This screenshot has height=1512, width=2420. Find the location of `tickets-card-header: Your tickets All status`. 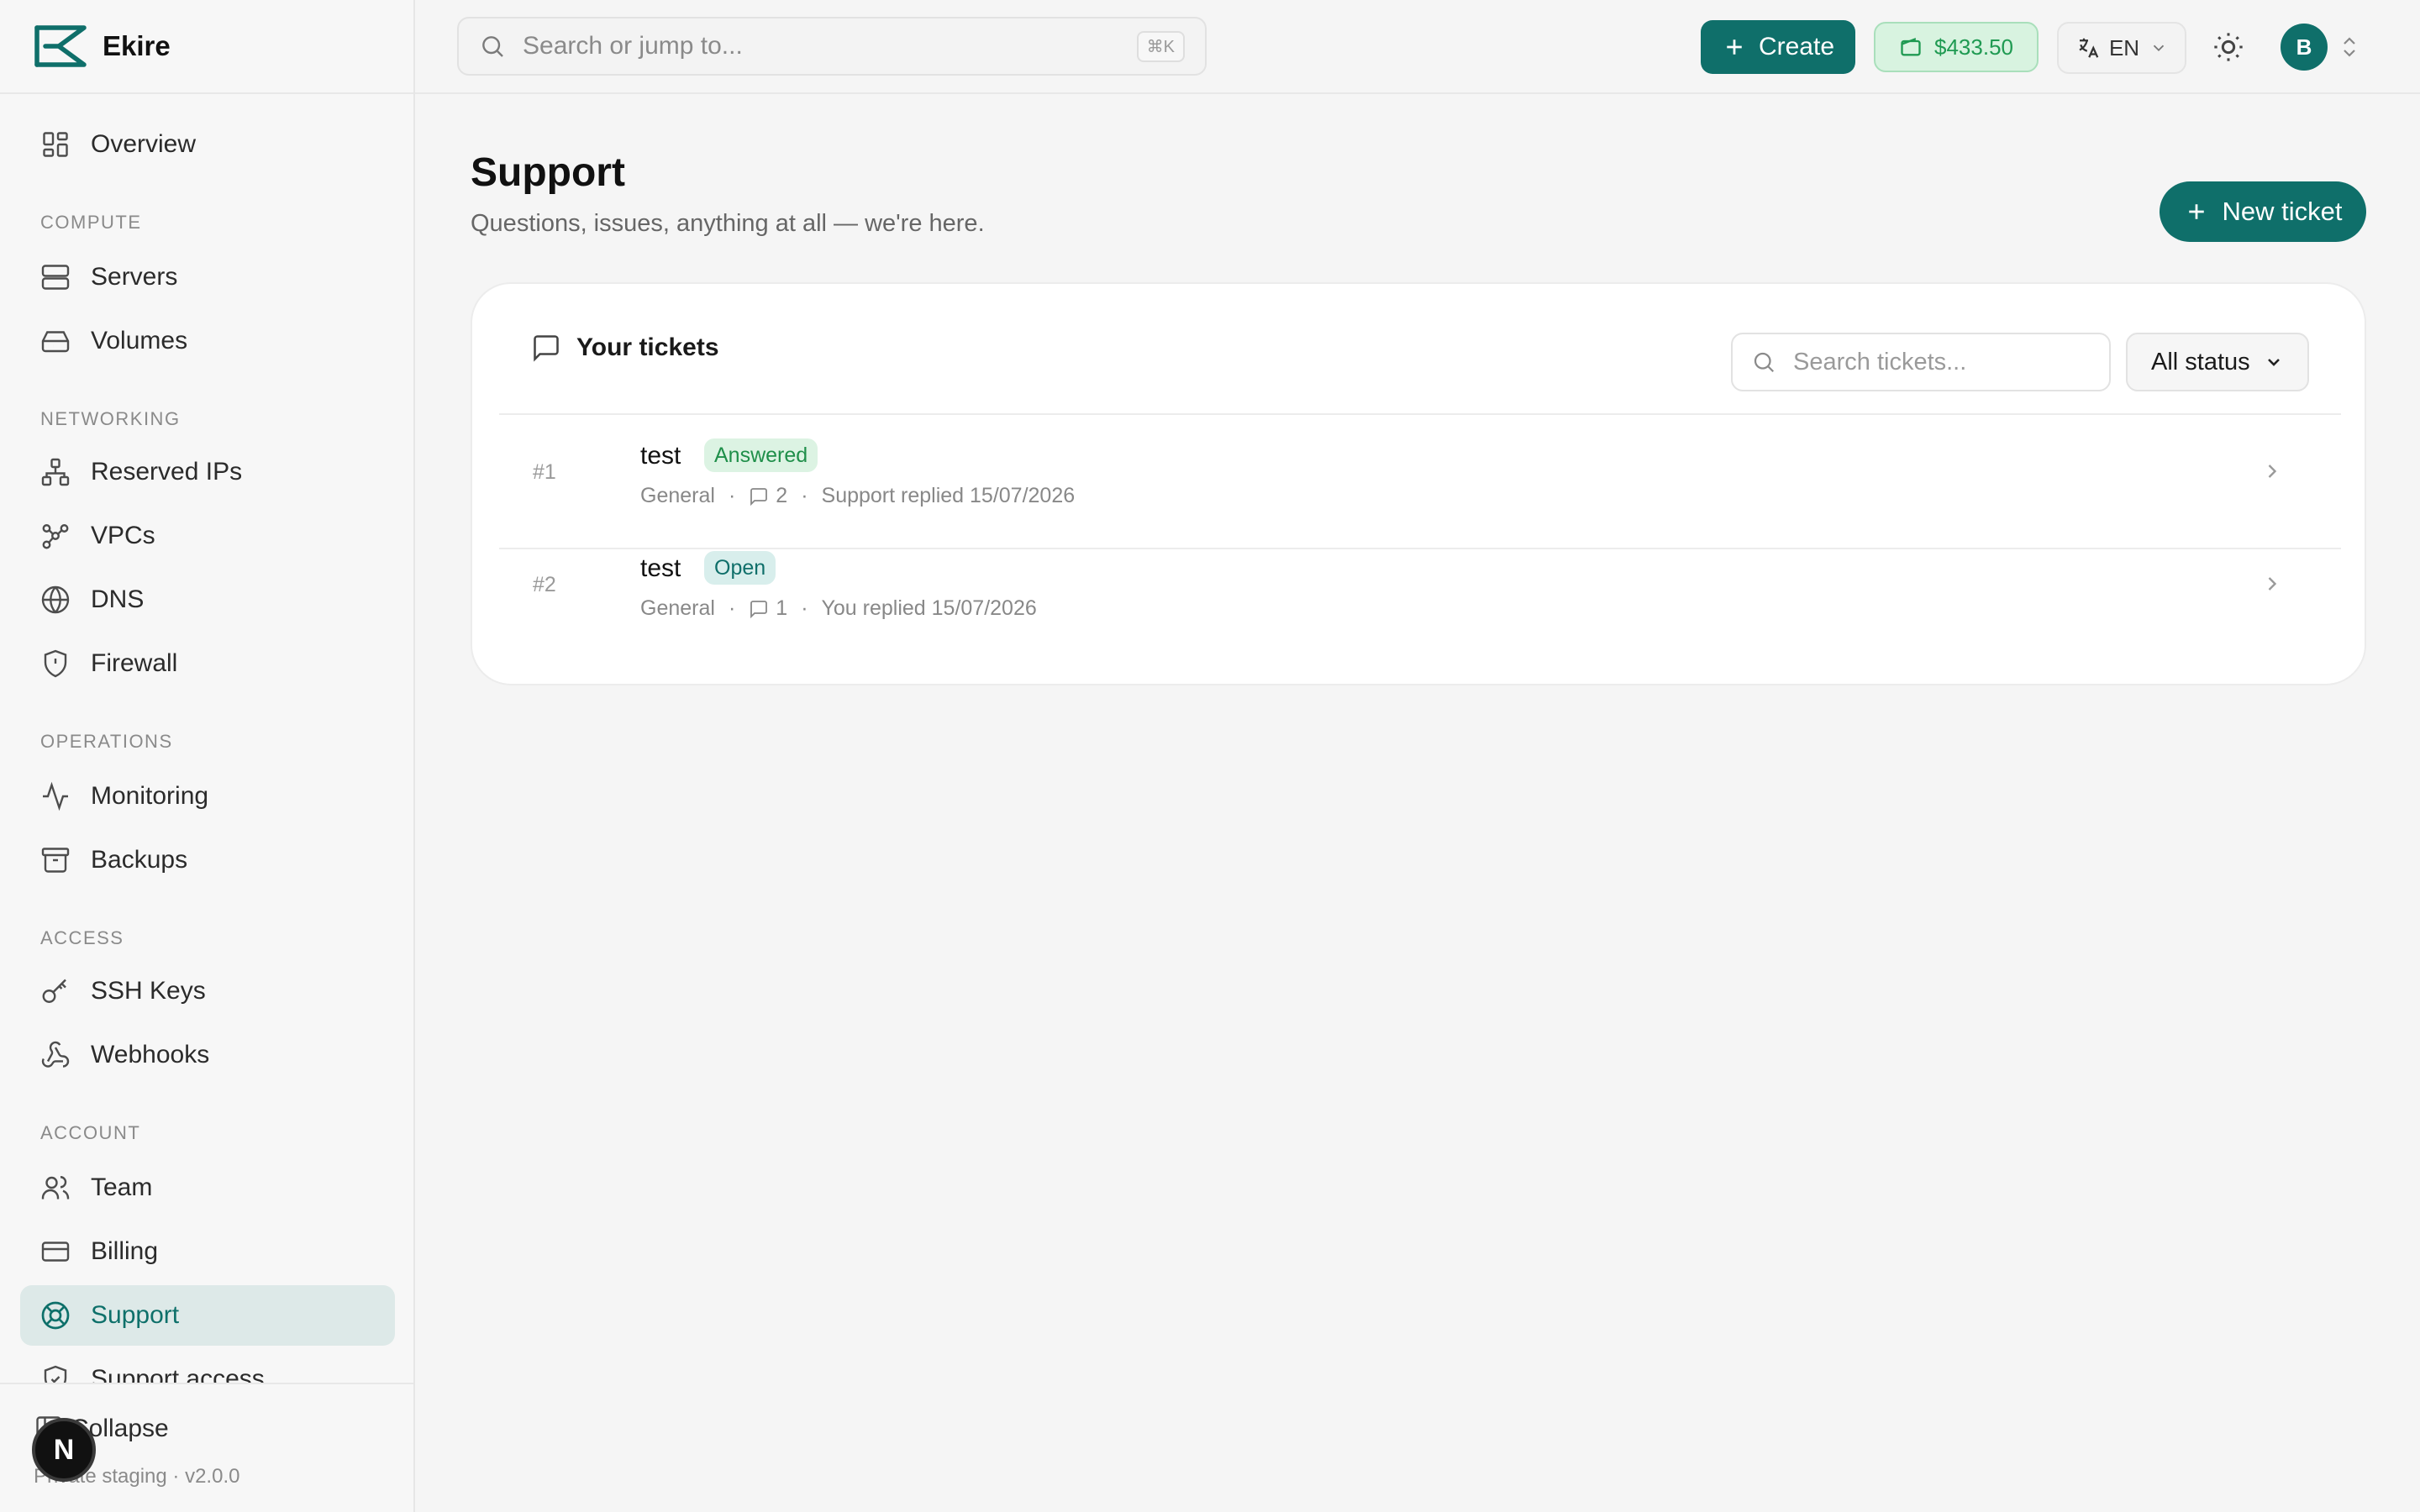

tickets-card-header: Your tickets All status is located at coordinates (1420, 349).